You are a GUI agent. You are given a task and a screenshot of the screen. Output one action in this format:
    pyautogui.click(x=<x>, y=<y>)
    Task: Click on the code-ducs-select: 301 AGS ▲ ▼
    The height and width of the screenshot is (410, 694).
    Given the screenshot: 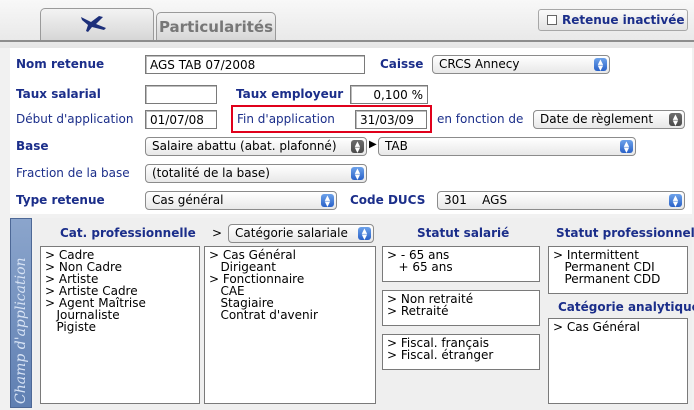 What is the action you would take?
    pyautogui.click(x=561, y=200)
    